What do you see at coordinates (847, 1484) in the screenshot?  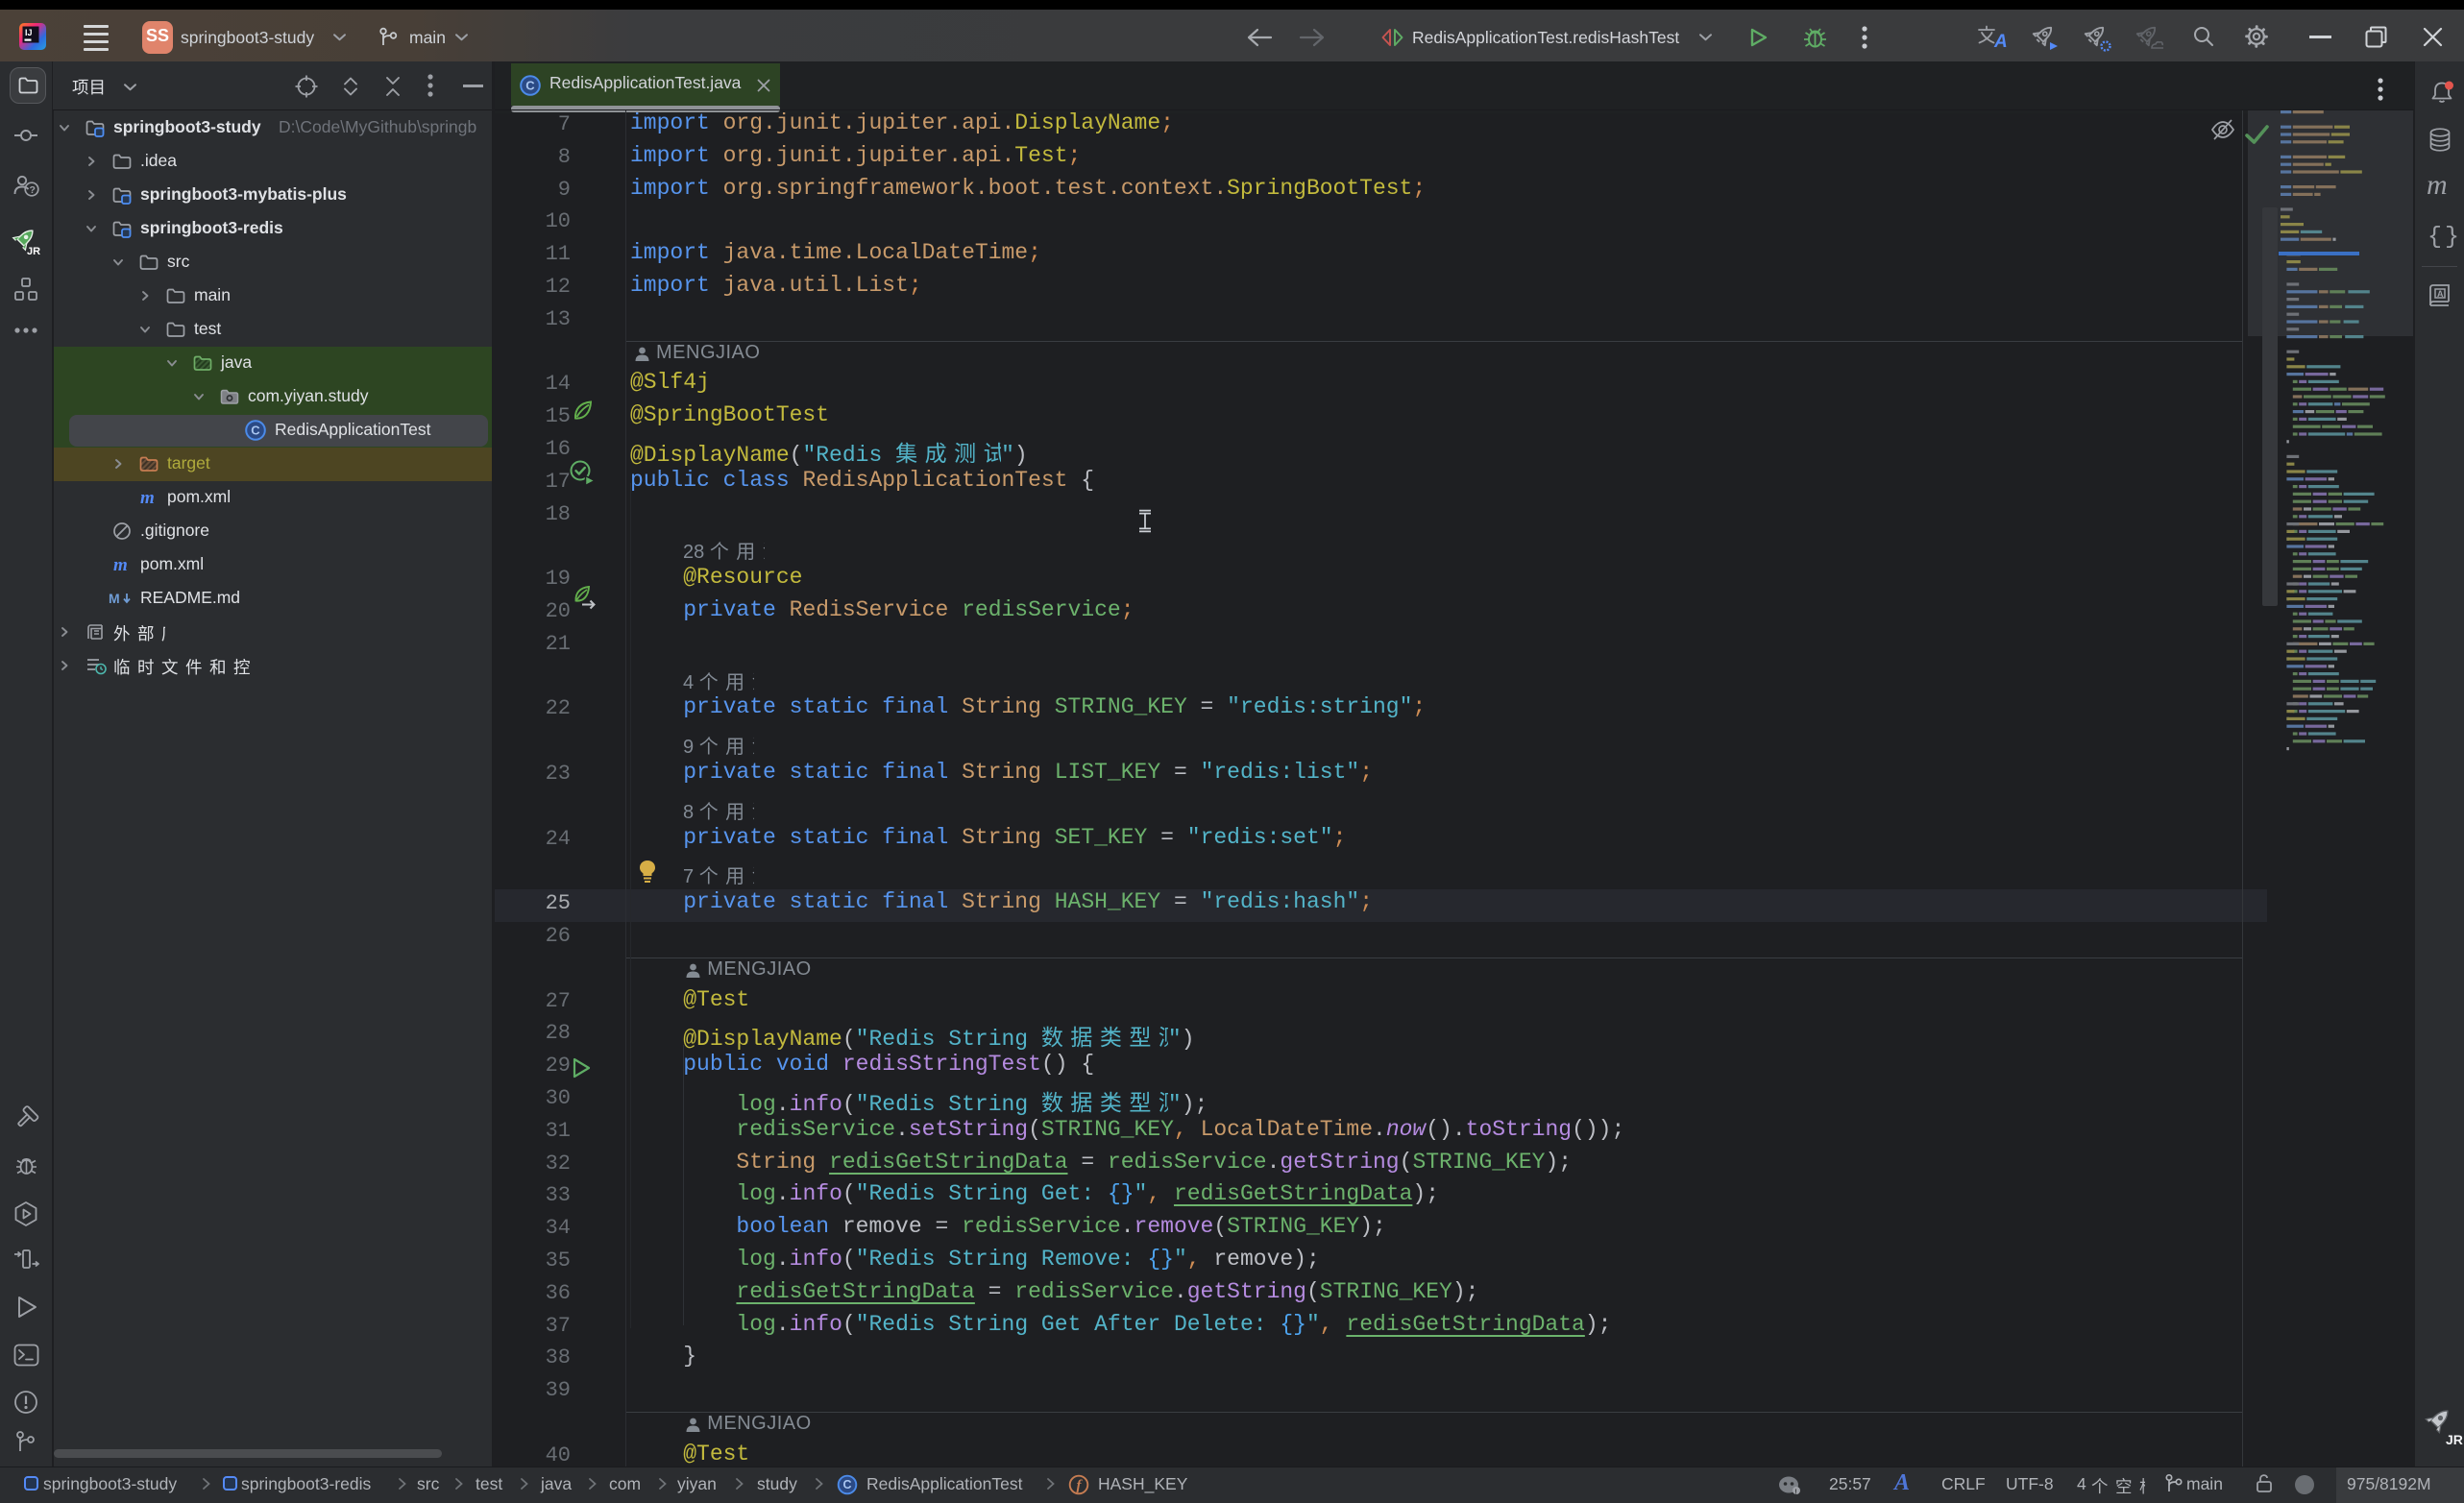 I see `svg-text: C` at bounding box center [847, 1484].